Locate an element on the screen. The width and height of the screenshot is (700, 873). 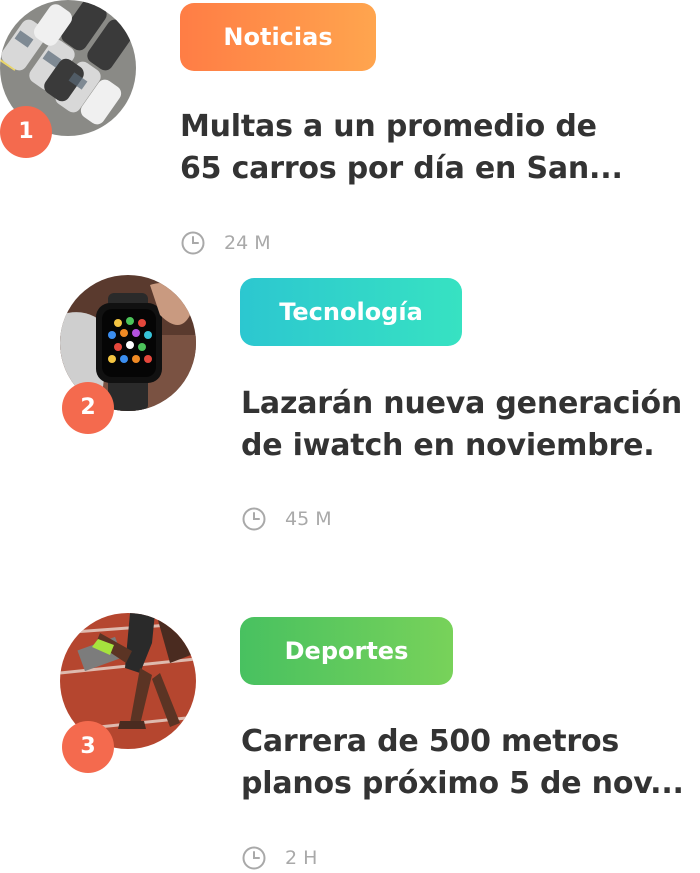
headline-line-1: Multas a un promedio de is located at coordinates (388, 126).